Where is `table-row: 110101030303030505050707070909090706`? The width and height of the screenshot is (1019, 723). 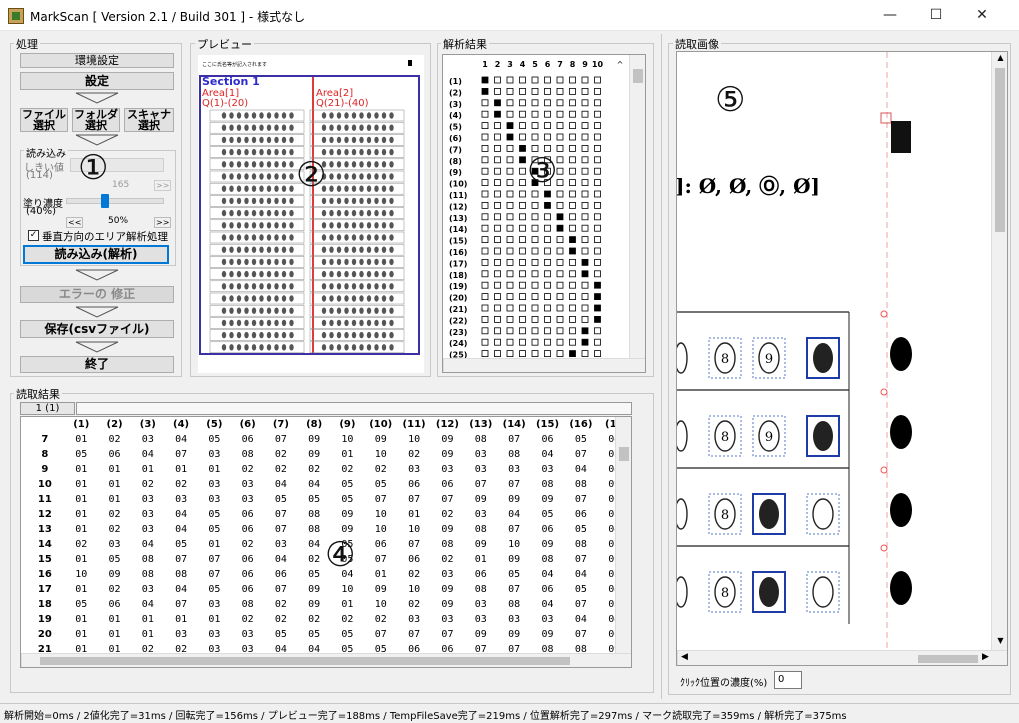 table-row: 110101030303030505050707070909090706 is located at coordinates (328, 499).